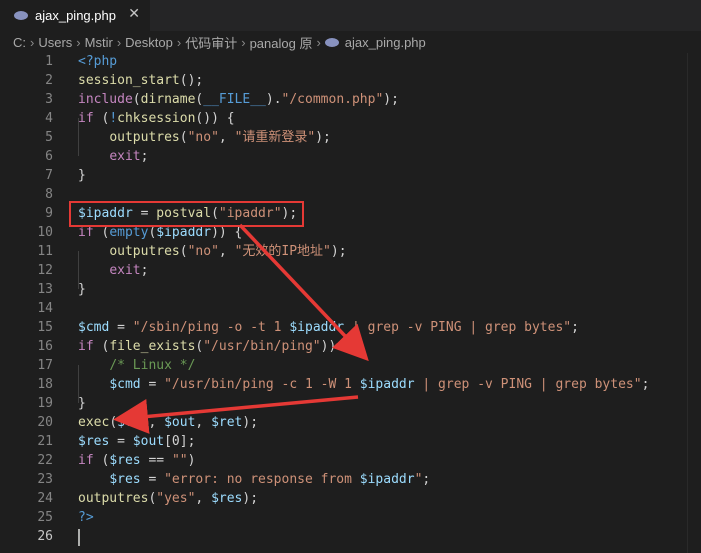 This screenshot has height=553, width=701. I want to click on line-number: 12, so click(45, 270).